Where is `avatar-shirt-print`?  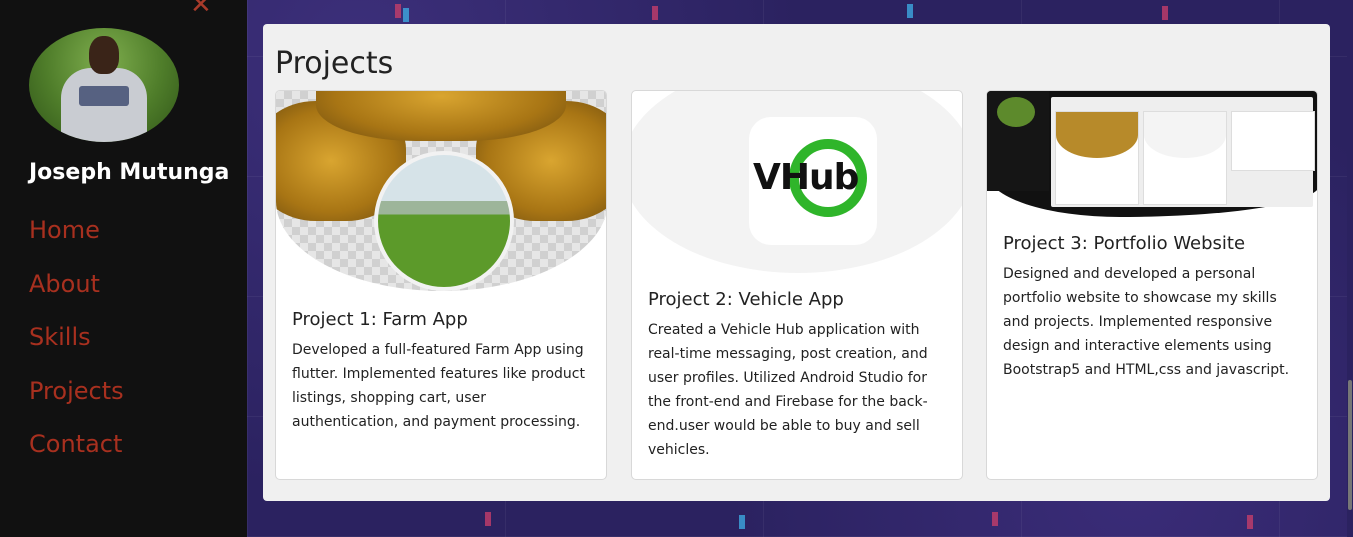 avatar-shirt-print is located at coordinates (104, 96).